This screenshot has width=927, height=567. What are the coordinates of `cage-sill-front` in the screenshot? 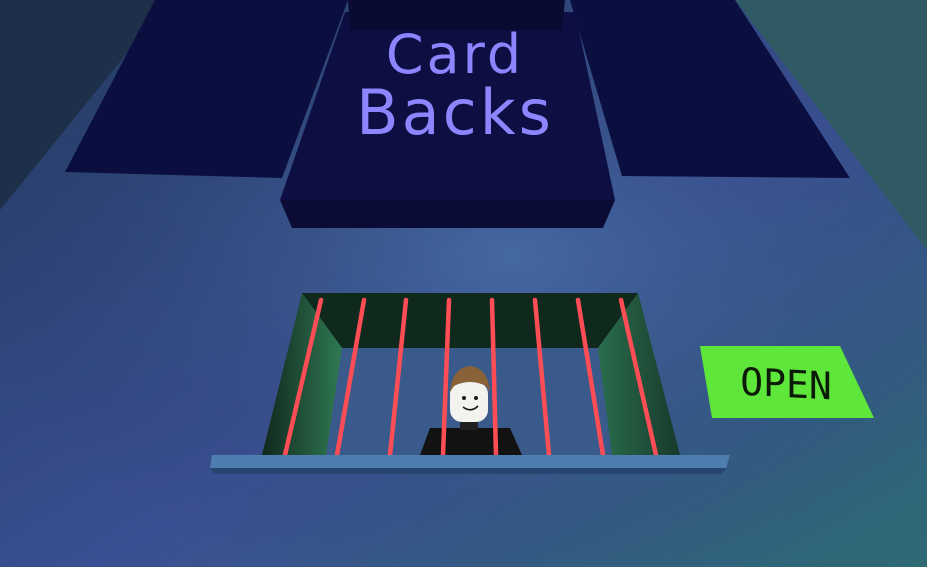 It's located at (468, 471).